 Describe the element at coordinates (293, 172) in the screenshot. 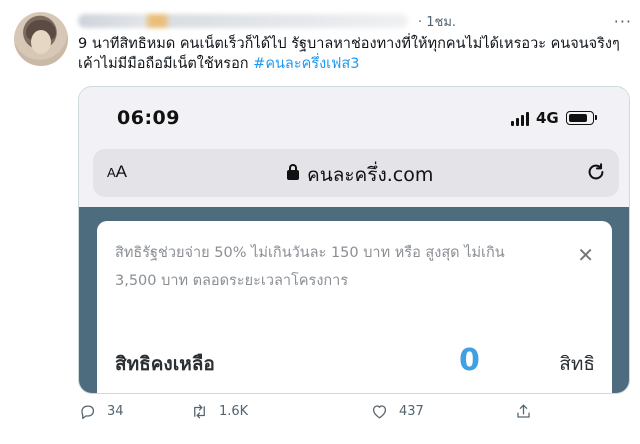

I see `lock-icon` at that location.